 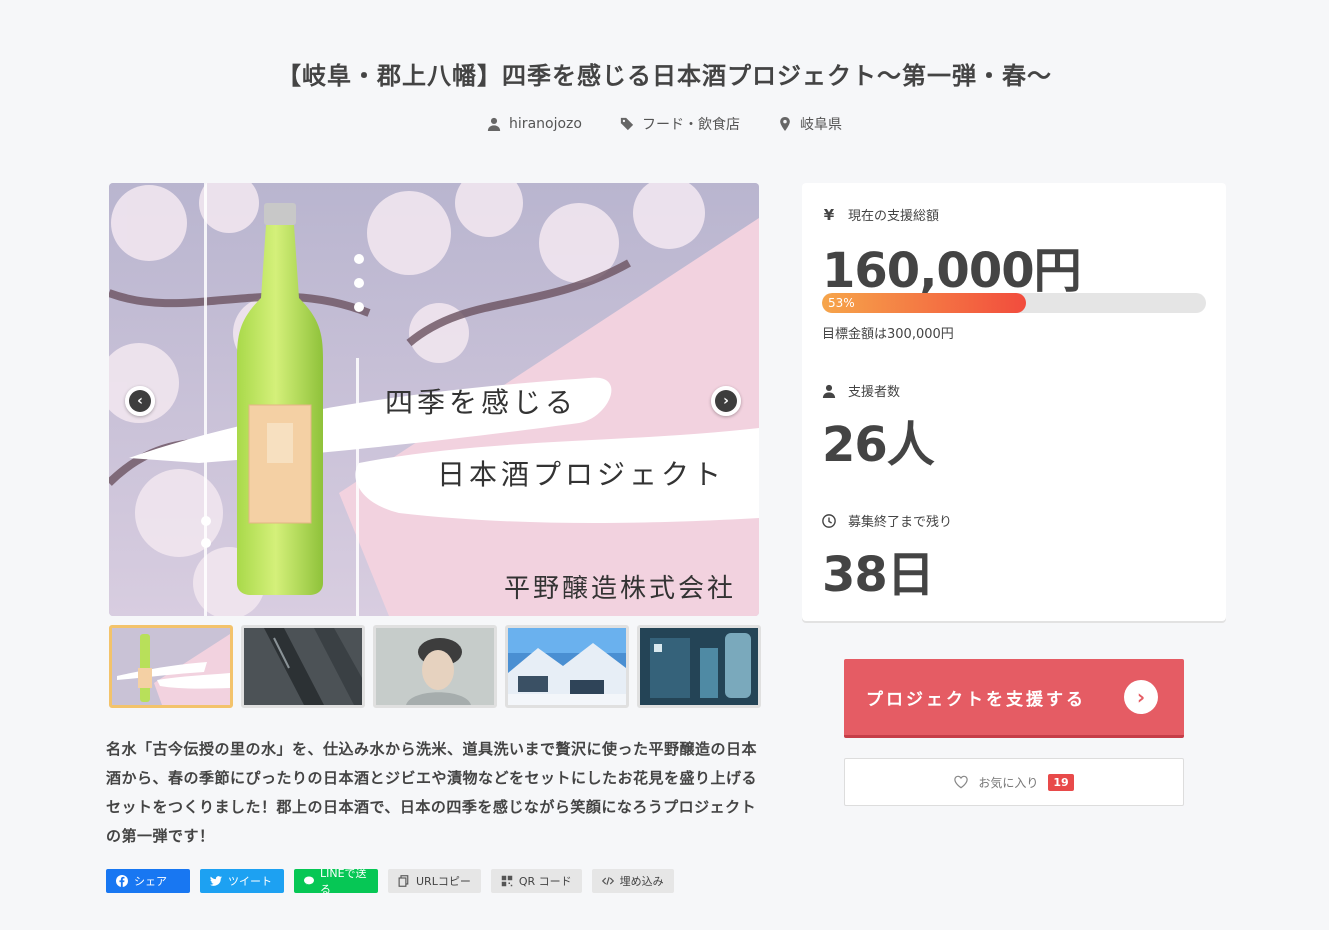 What do you see at coordinates (620, 589) in the screenshot?
I see `hero-company: 平野醸造株式会社` at bounding box center [620, 589].